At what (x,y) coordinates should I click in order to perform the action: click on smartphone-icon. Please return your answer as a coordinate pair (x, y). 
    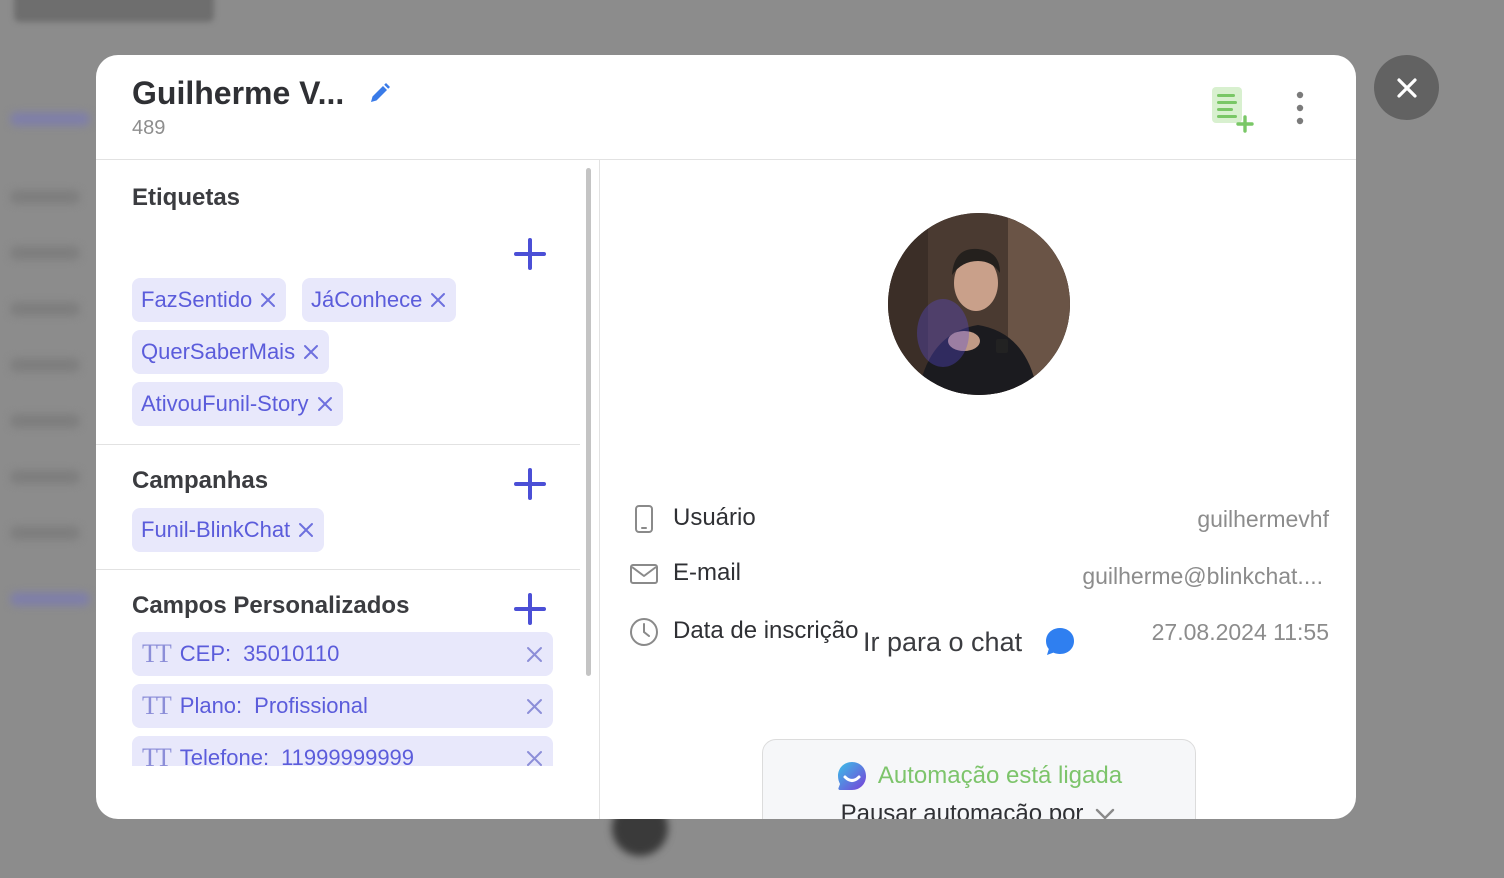
    Looking at the image, I should click on (644, 519).